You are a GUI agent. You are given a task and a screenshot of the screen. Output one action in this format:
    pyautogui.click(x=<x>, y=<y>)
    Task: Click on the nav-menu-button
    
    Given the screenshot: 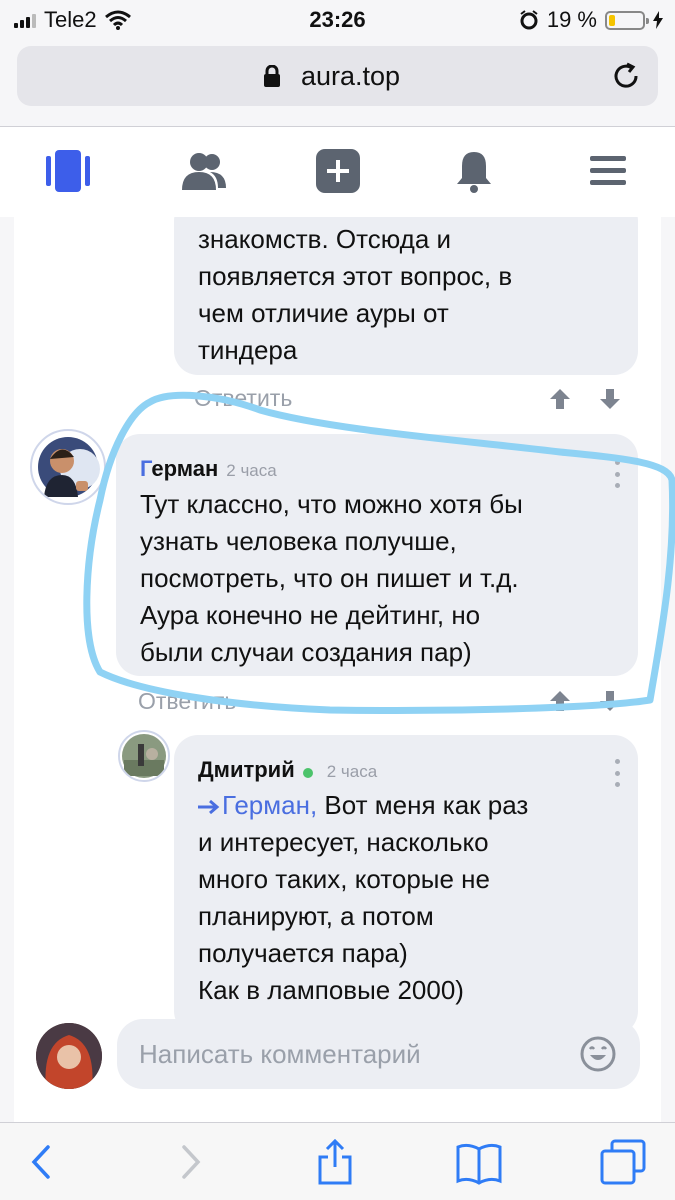 What is the action you would take?
    pyautogui.click(x=608, y=171)
    